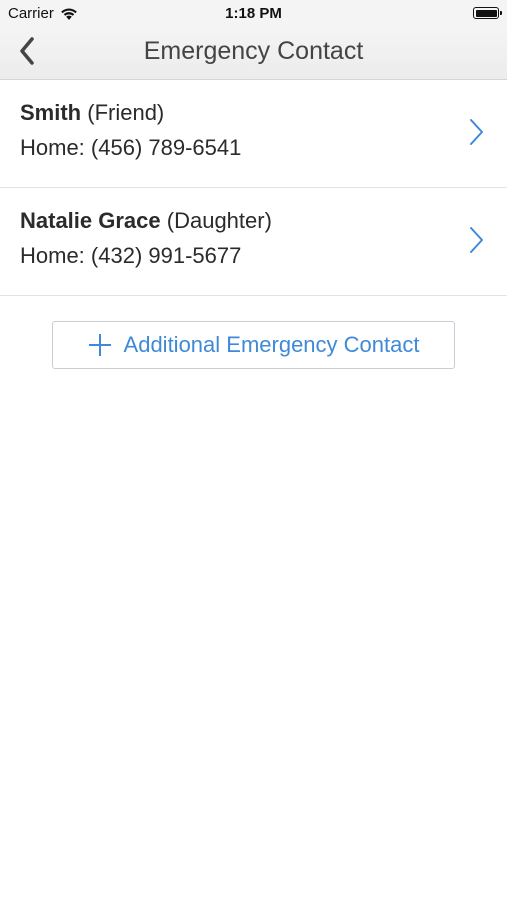 The width and height of the screenshot is (507, 900). I want to click on plus-icon, so click(99, 345).